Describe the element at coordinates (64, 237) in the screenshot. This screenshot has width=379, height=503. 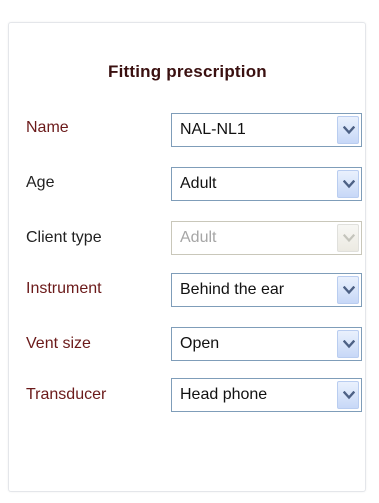
I see `client-type-label: Client type` at that location.